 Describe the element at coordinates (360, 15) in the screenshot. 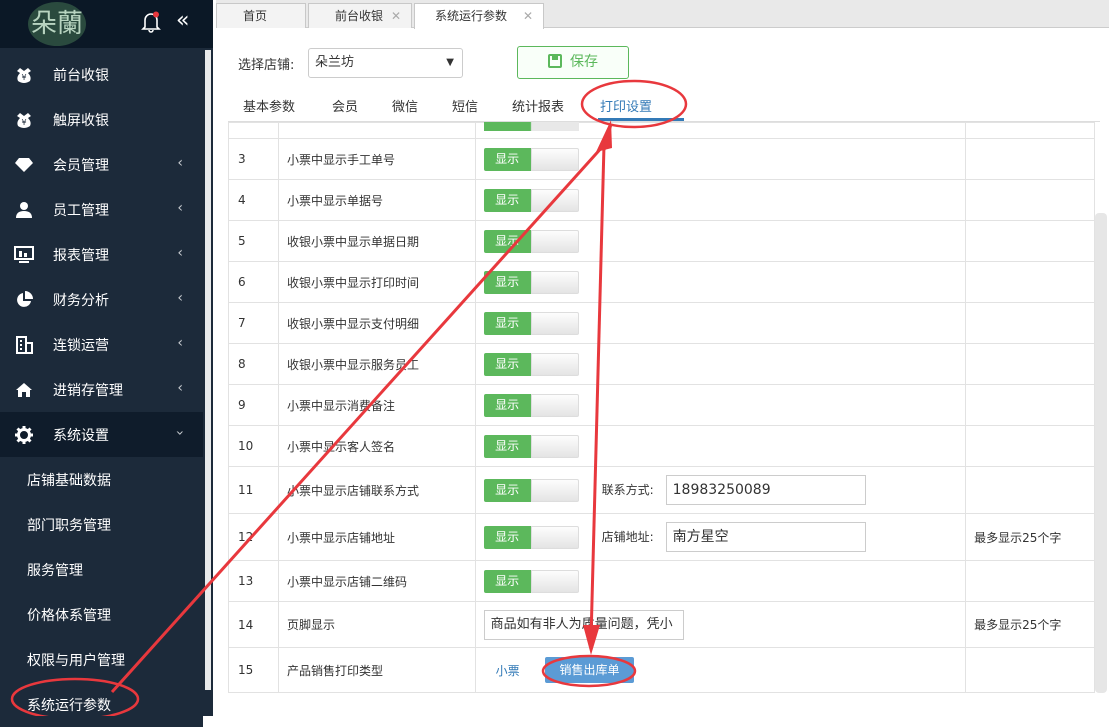

I see `tab-front-cashier: 前台收银 ✕` at that location.